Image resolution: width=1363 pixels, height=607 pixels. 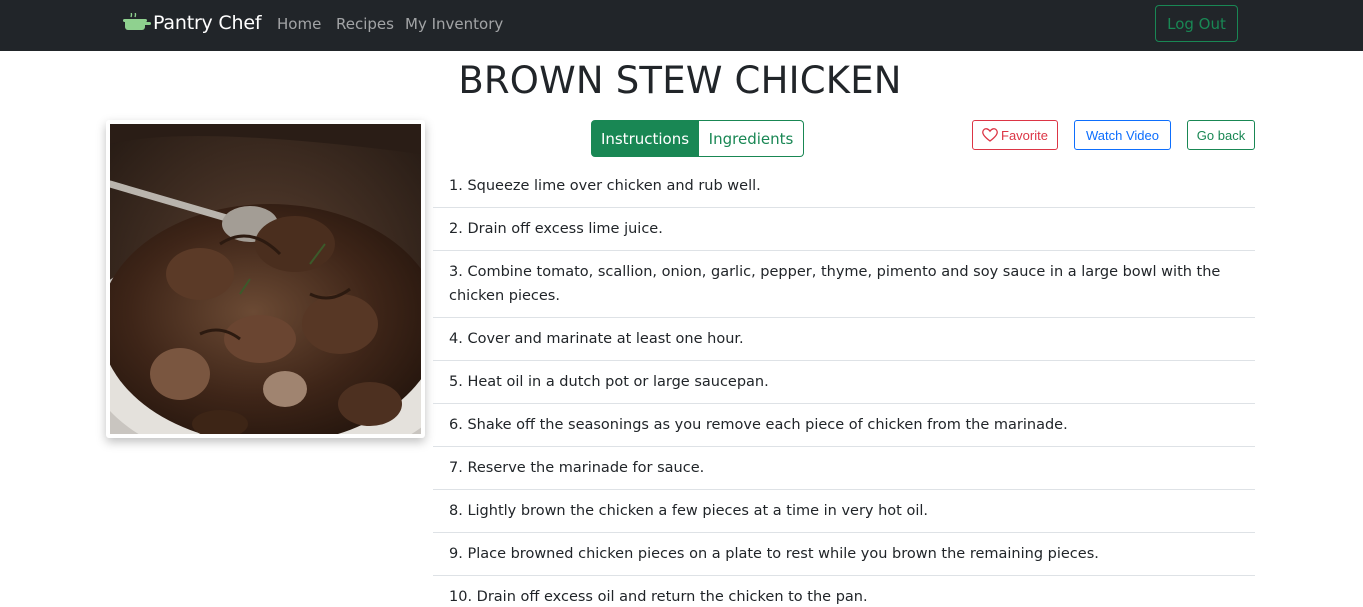 I want to click on tab-ingredients: Ingredients, so click(x=751, y=138).